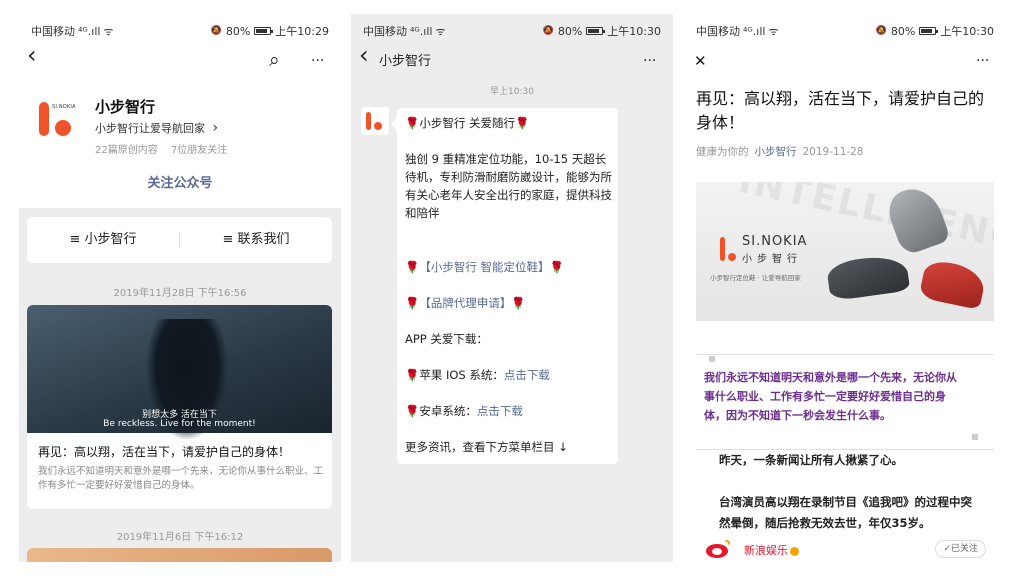 This screenshot has width=1024, height=576. What do you see at coordinates (719, 549) in the screenshot?
I see `weibo-icon` at bounding box center [719, 549].